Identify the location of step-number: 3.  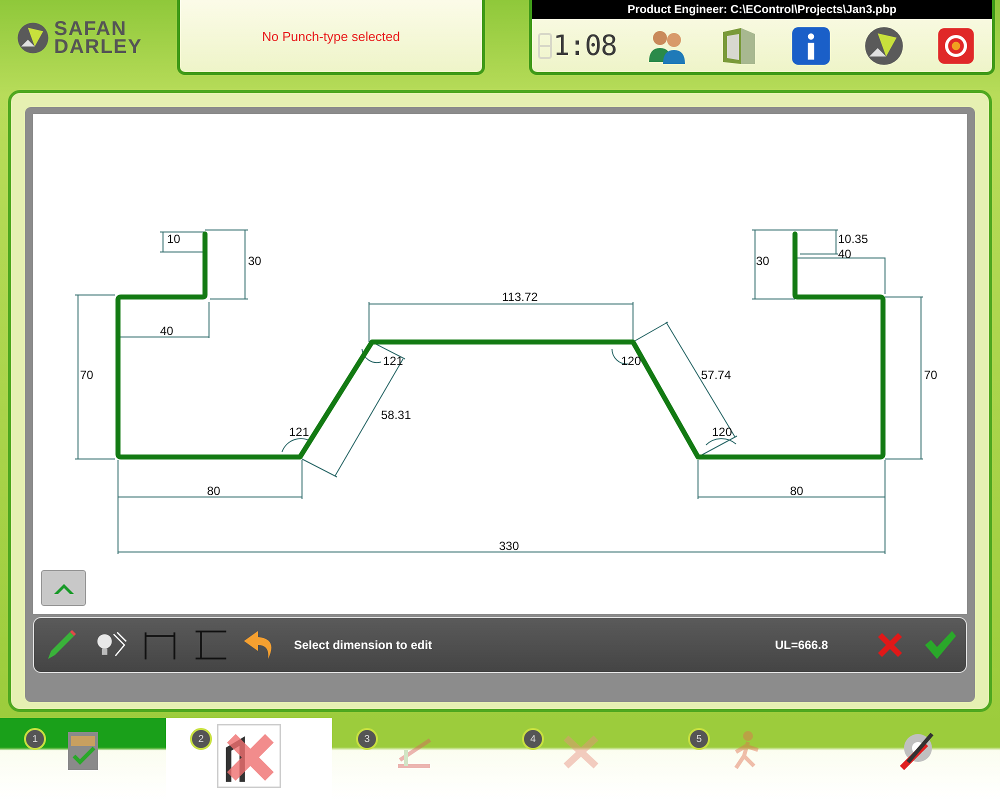
(367, 739).